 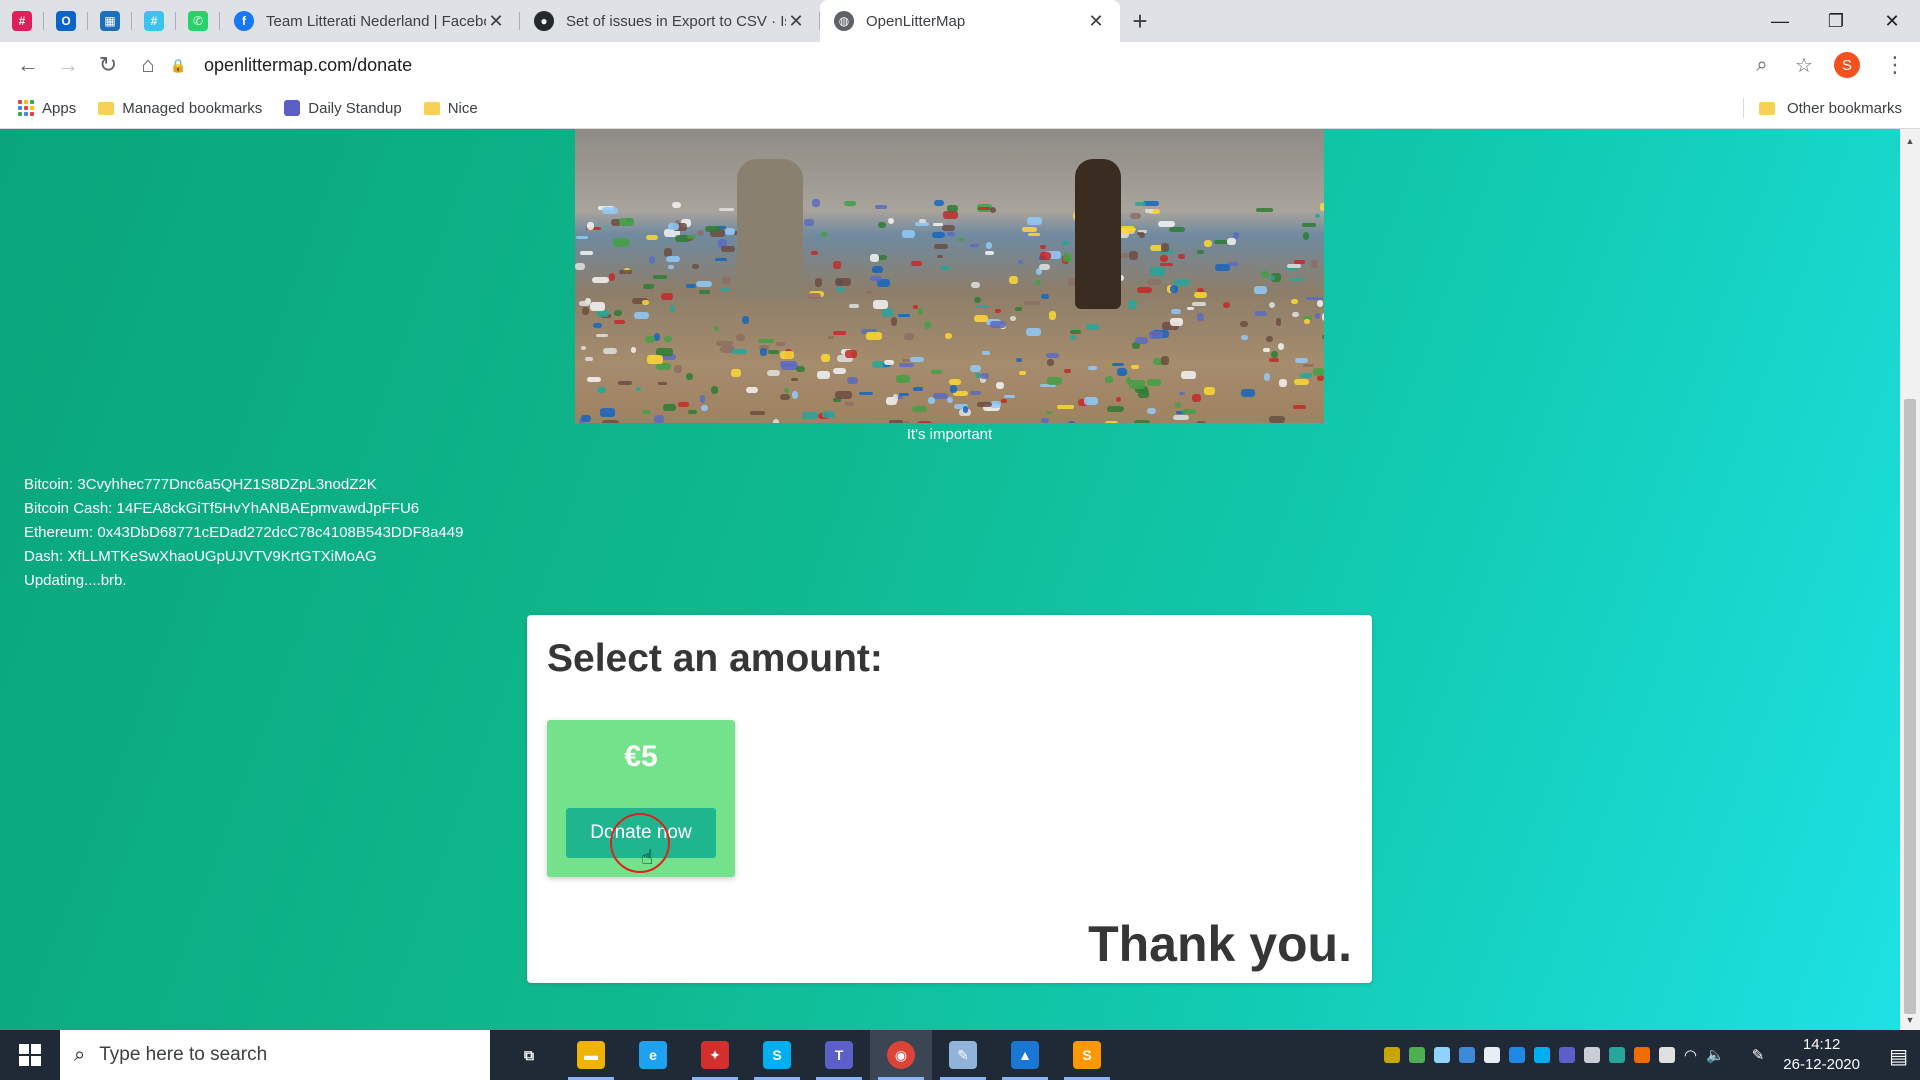 I want to click on amount-option: €5 Donate now ☝, so click(x=641, y=798).